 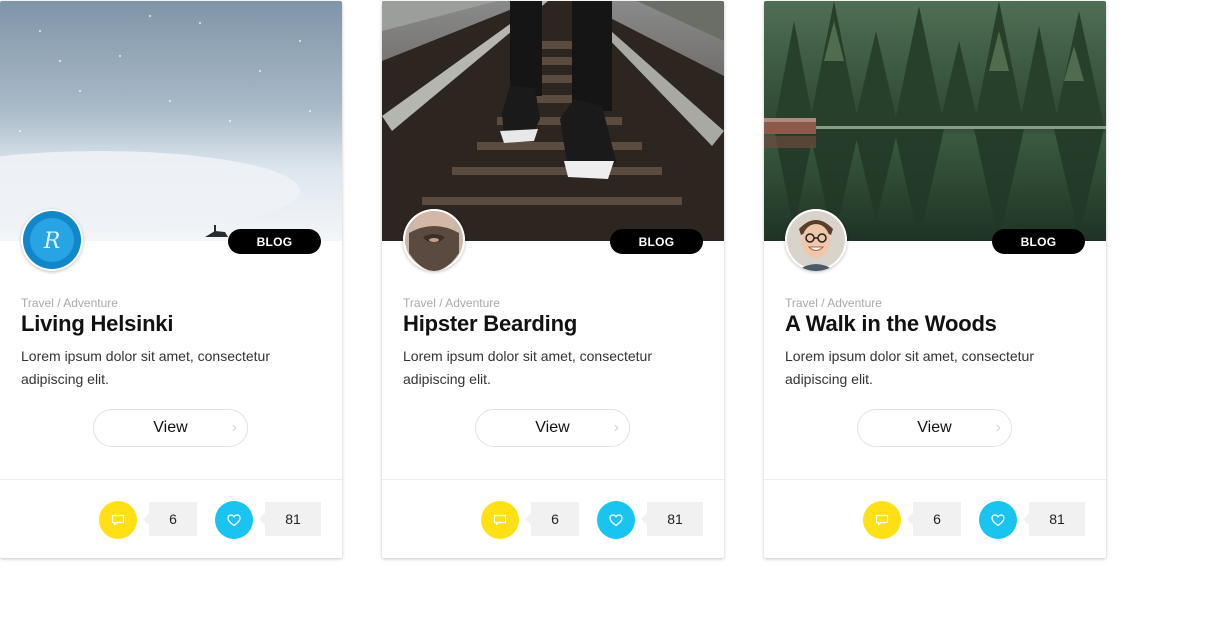 I want to click on svg-text: R, so click(x=52, y=241).